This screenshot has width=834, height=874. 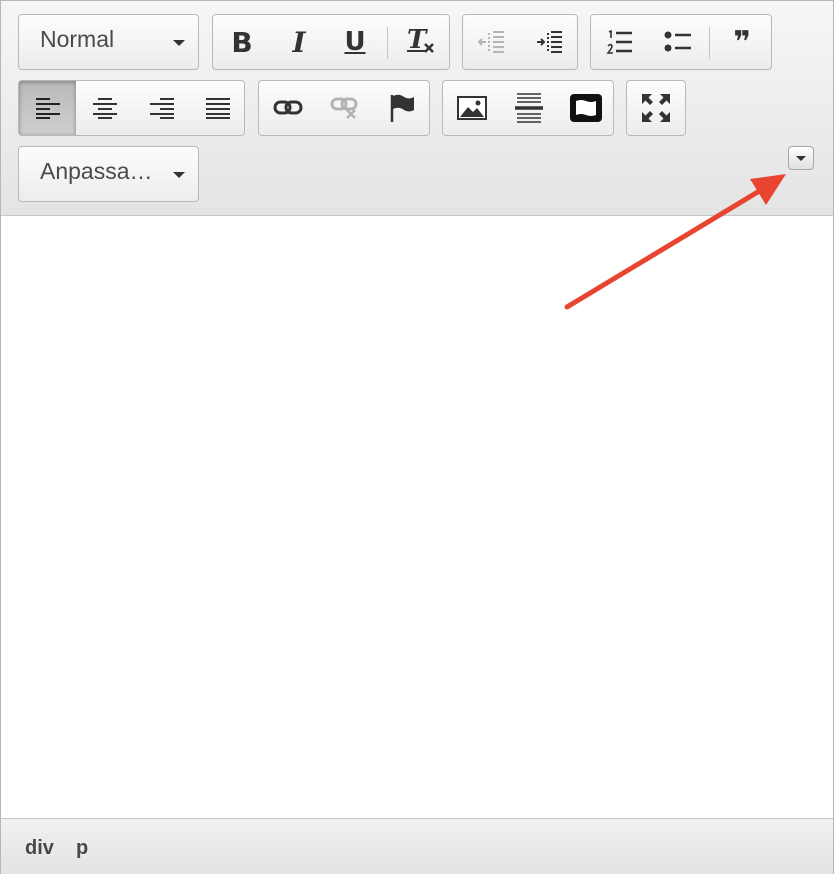 I want to click on align-center-icon, so click(x=104, y=108).